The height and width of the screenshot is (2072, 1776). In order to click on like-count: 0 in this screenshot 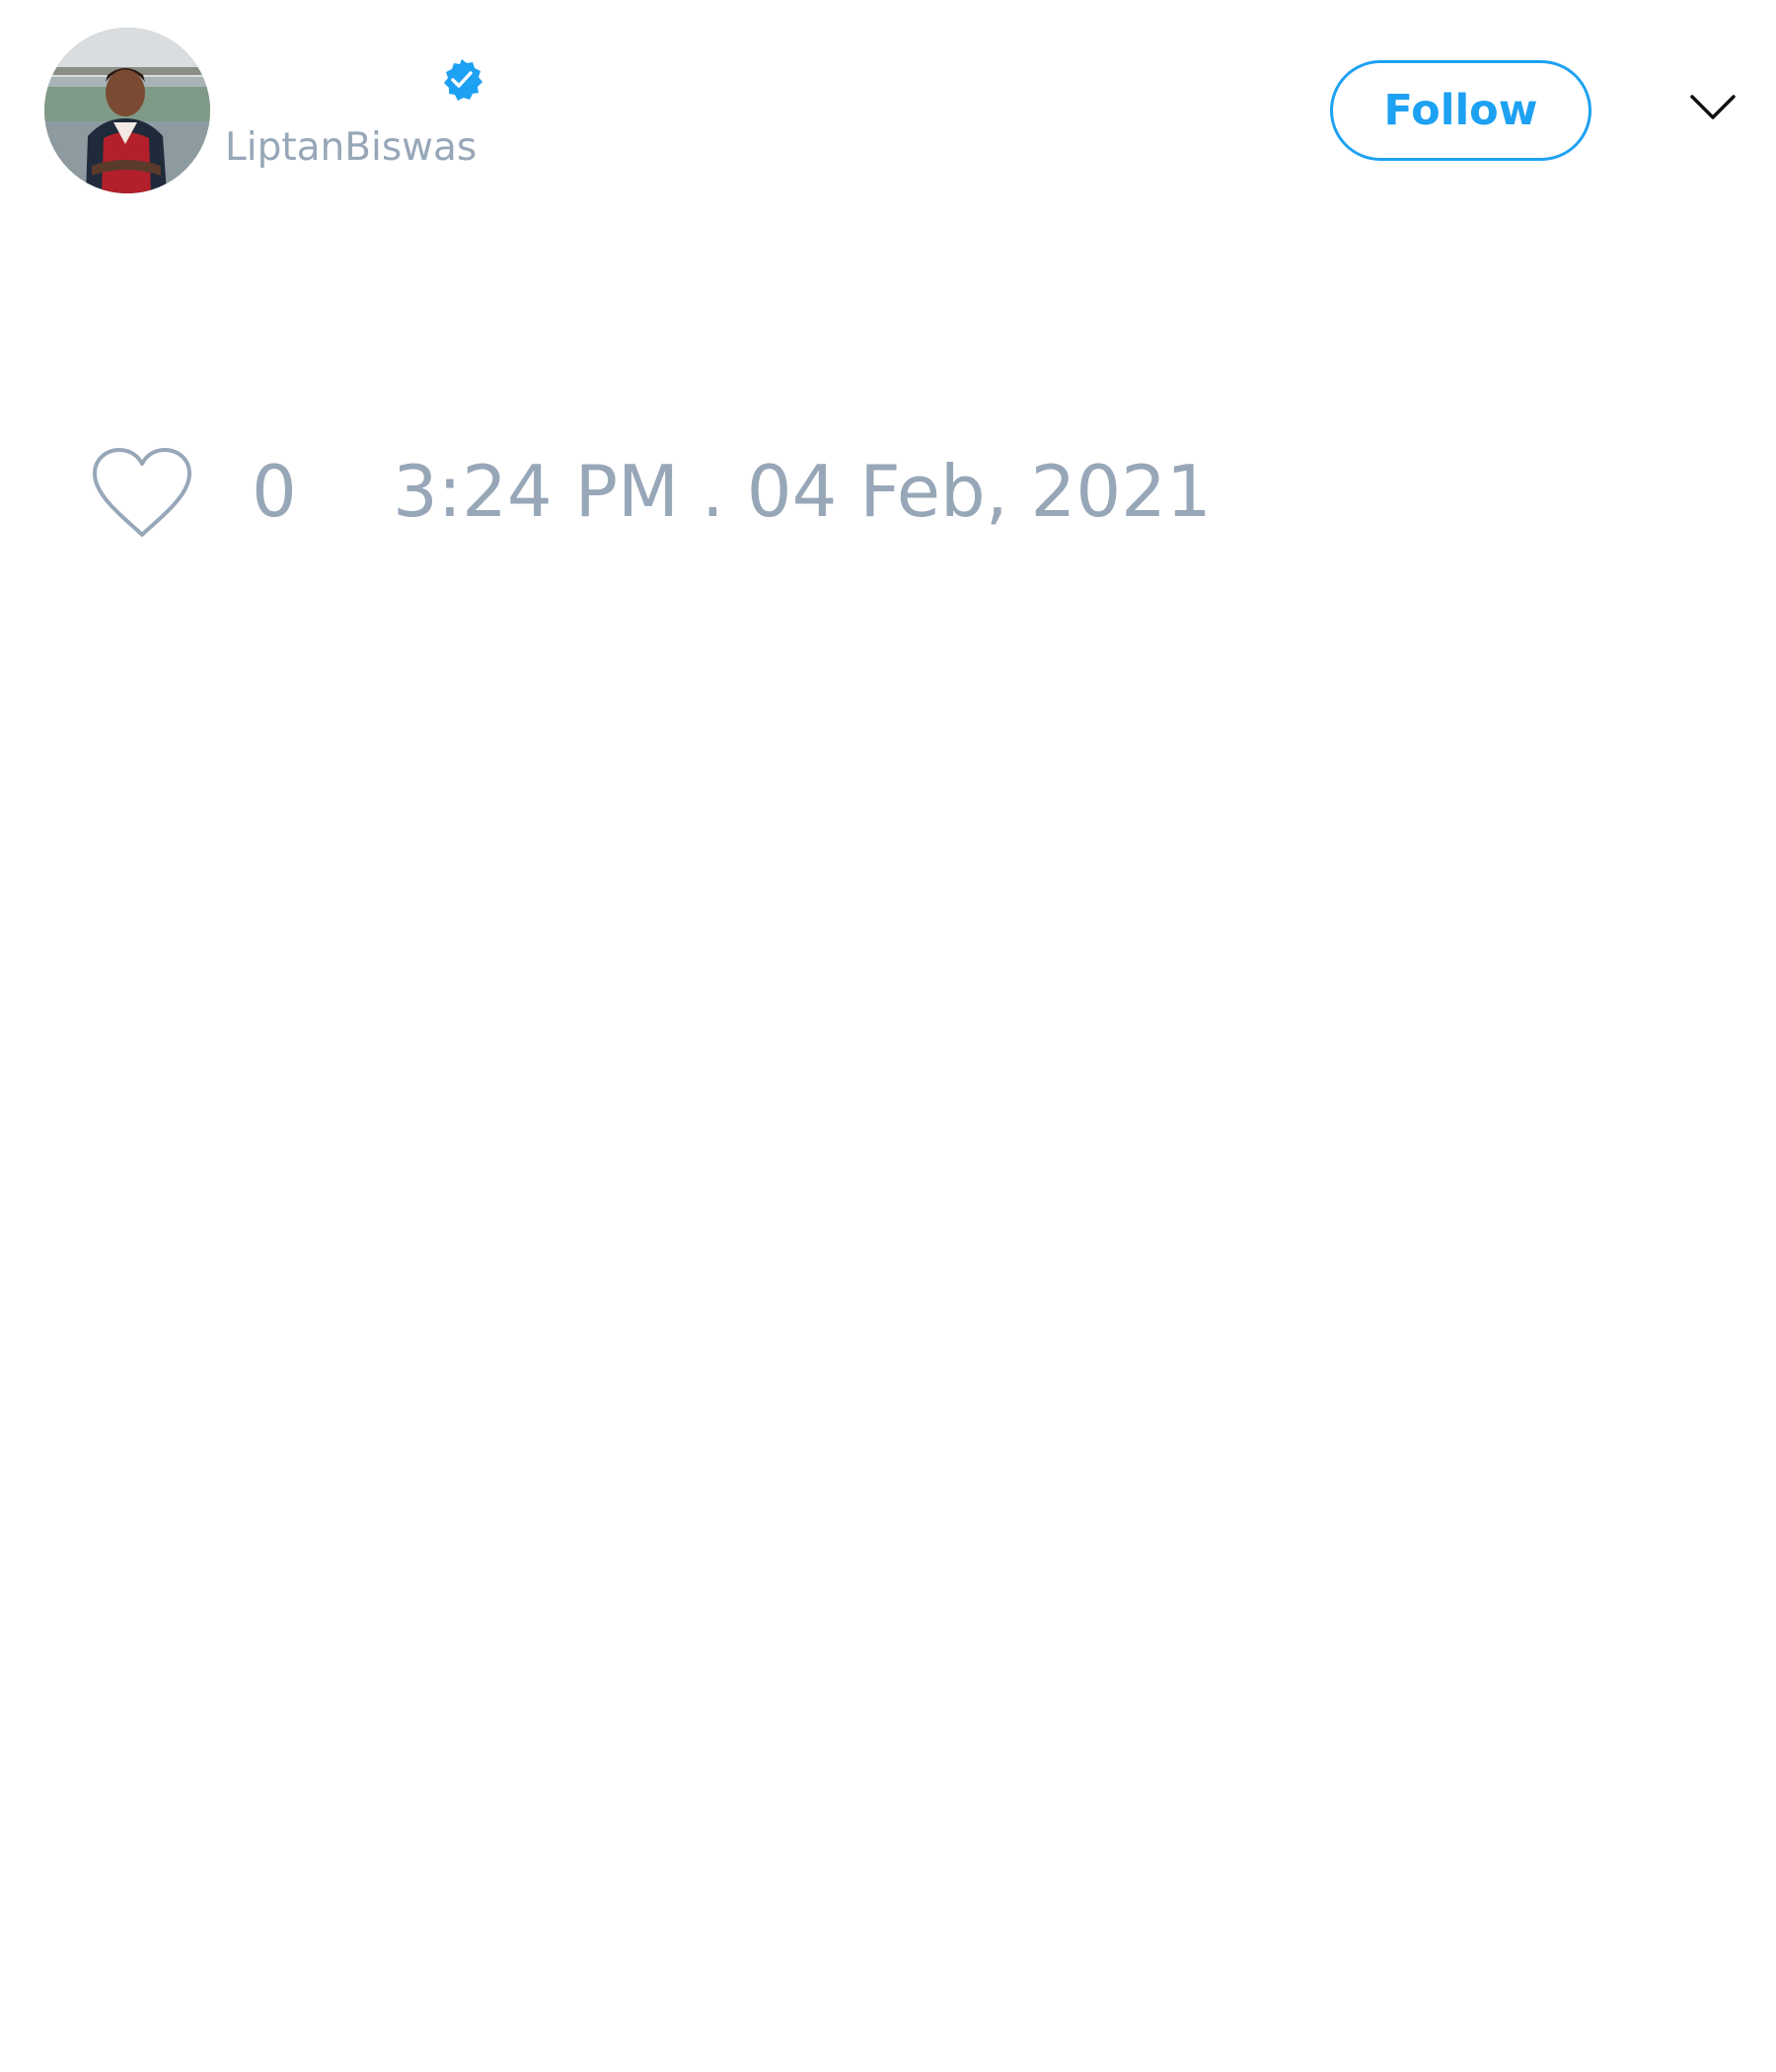, I will do `click(274, 492)`.